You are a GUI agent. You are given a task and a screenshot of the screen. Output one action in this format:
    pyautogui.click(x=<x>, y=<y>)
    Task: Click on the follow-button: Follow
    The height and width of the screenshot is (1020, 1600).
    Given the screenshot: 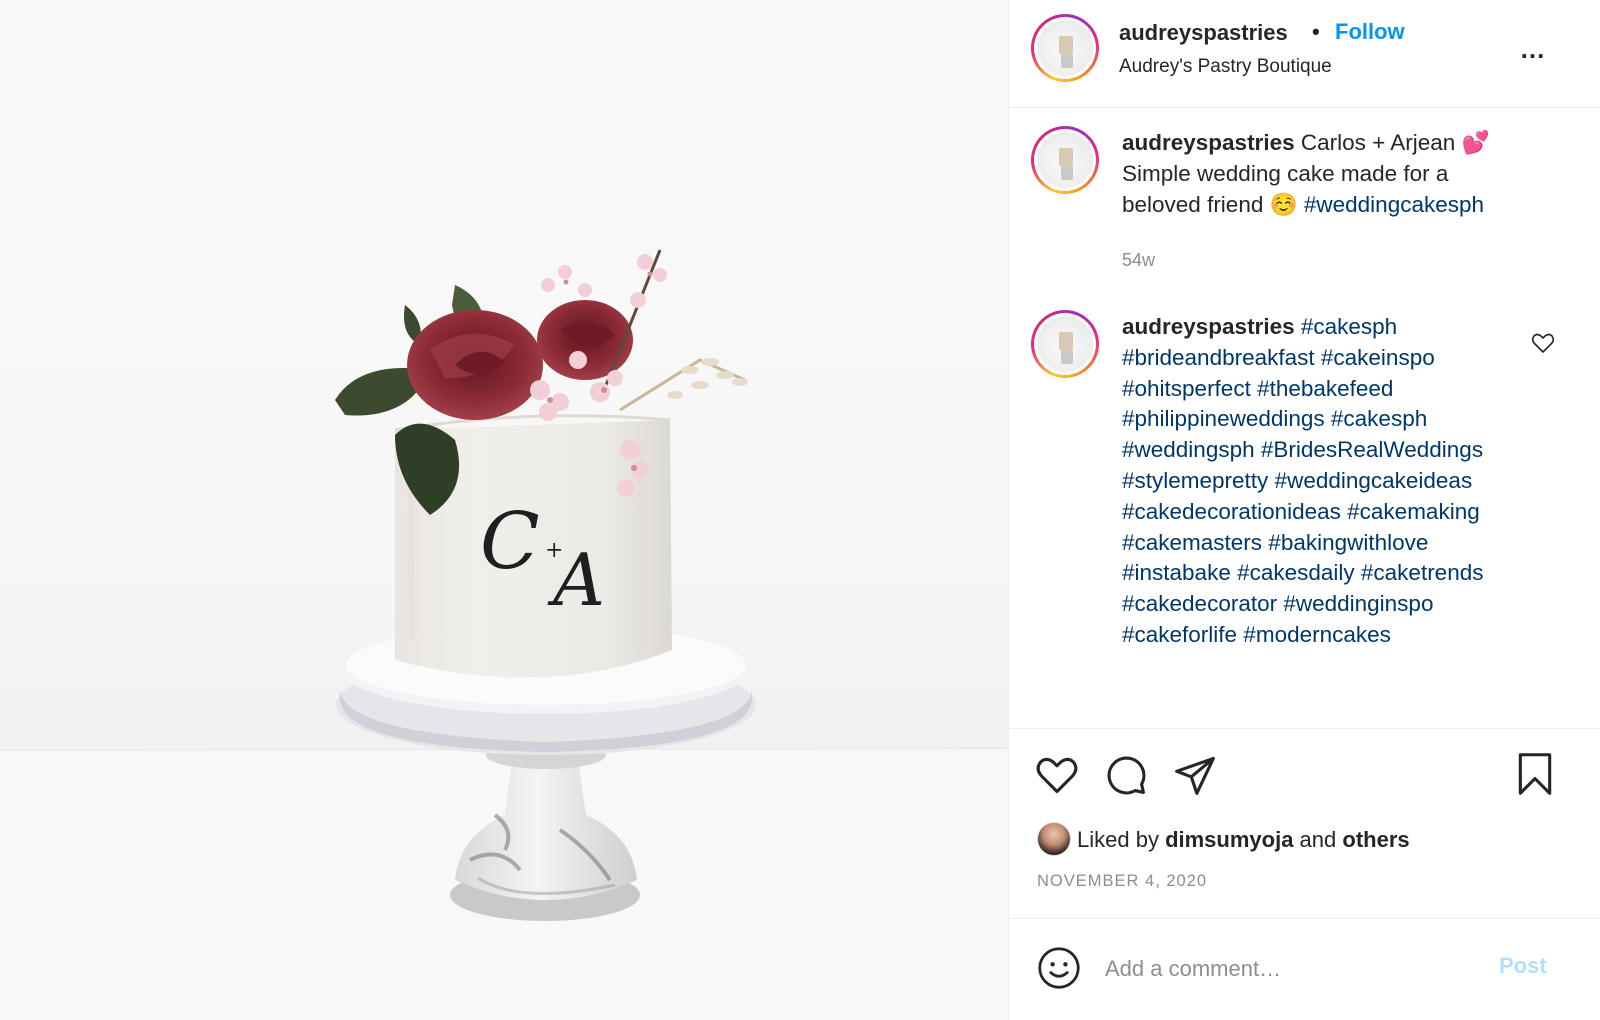 What is the action you would take?
    pyautogui.click(x=1370, y=32)
    